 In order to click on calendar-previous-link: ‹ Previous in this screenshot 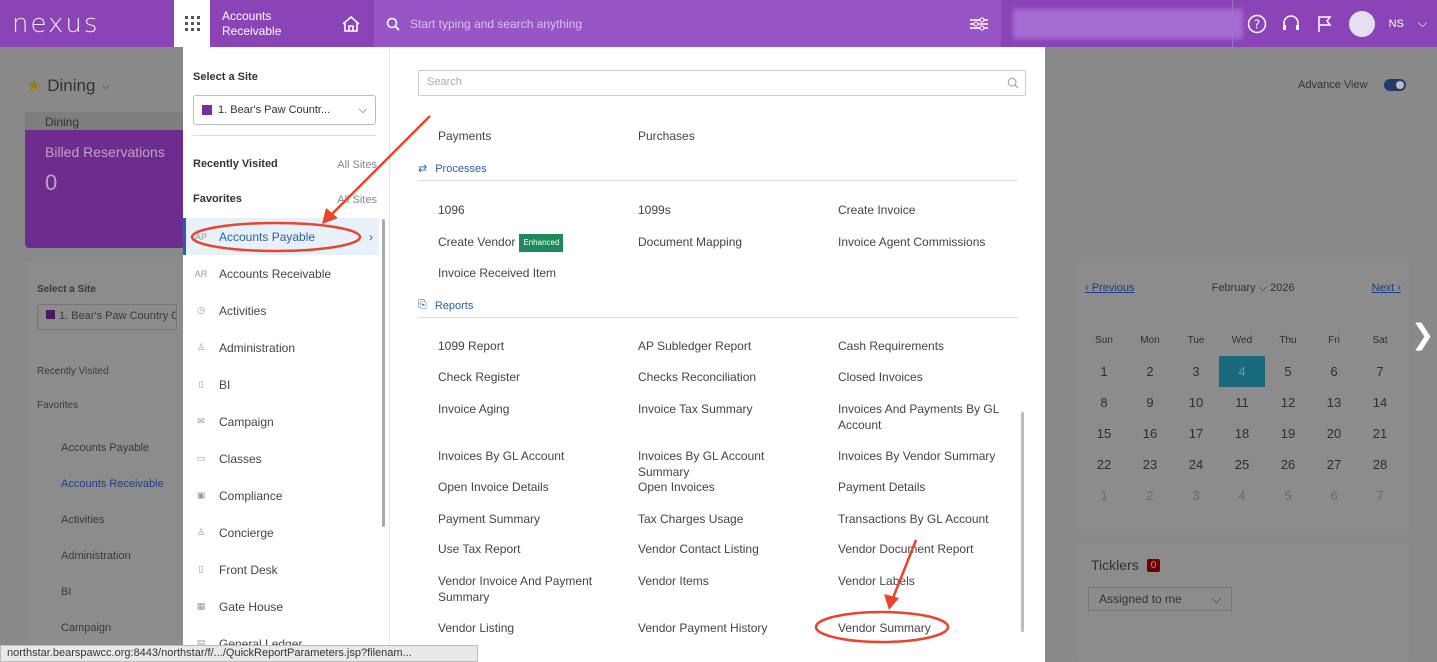, I will do `click(1110, 288)`.